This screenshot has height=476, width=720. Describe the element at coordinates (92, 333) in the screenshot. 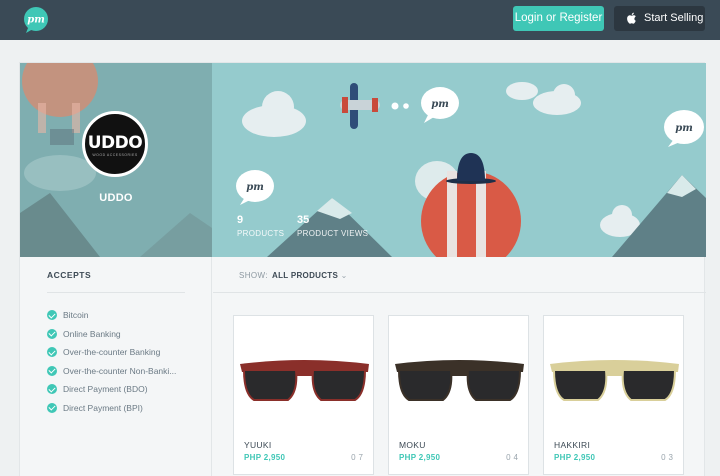

I see `accept-item-label: Online Banking` at that location.